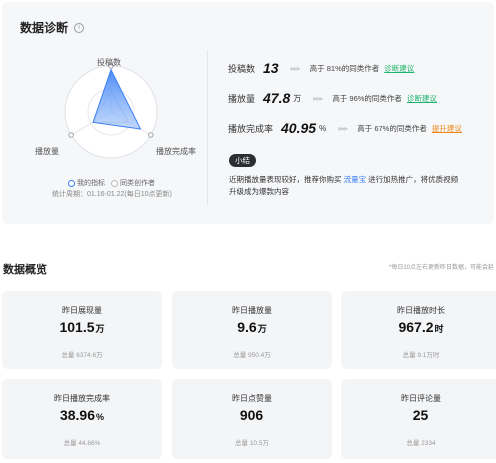 Image resolution: width=496 pixels, height=463 pixels. What do you see at coordinates (242, 160) in the screenshot?
I see `summary-badge: 小结` at bounding box center [242, 160].